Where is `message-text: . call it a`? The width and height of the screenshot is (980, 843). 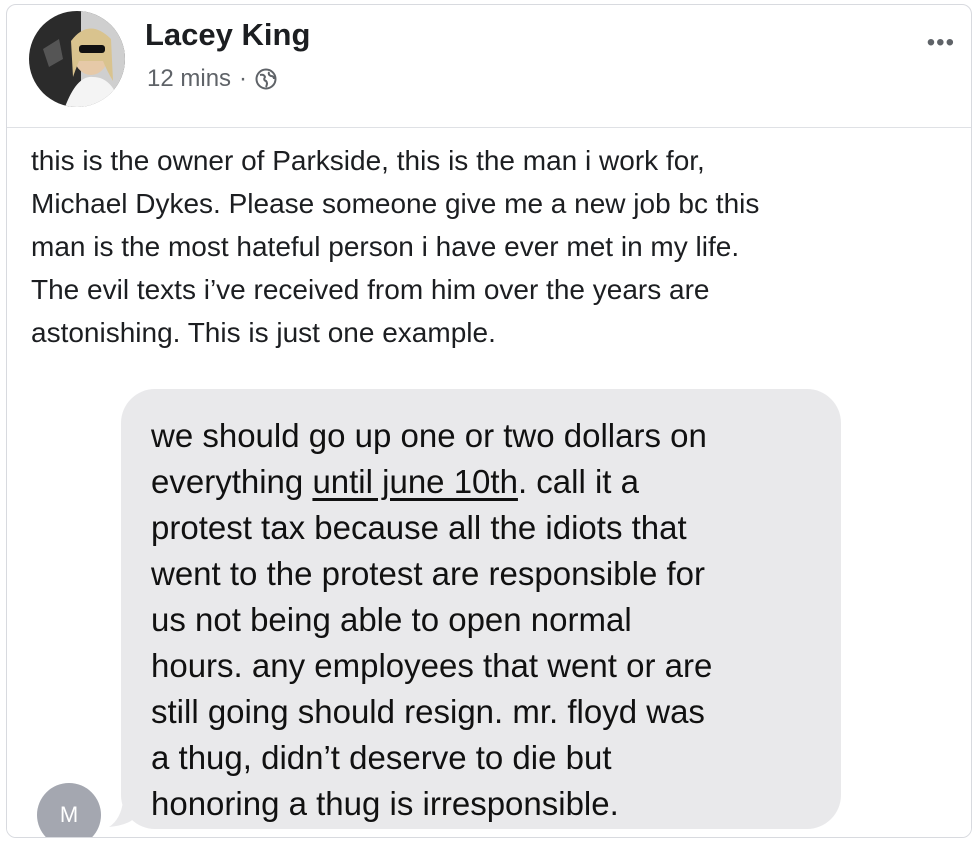 message-text: . call it a is located at coordinates (578, 481).